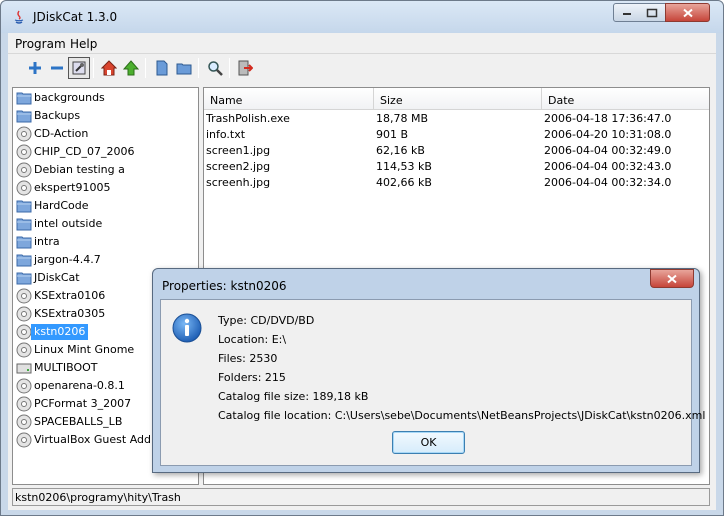  I want to click on maximize-icon, so click(652, 12).